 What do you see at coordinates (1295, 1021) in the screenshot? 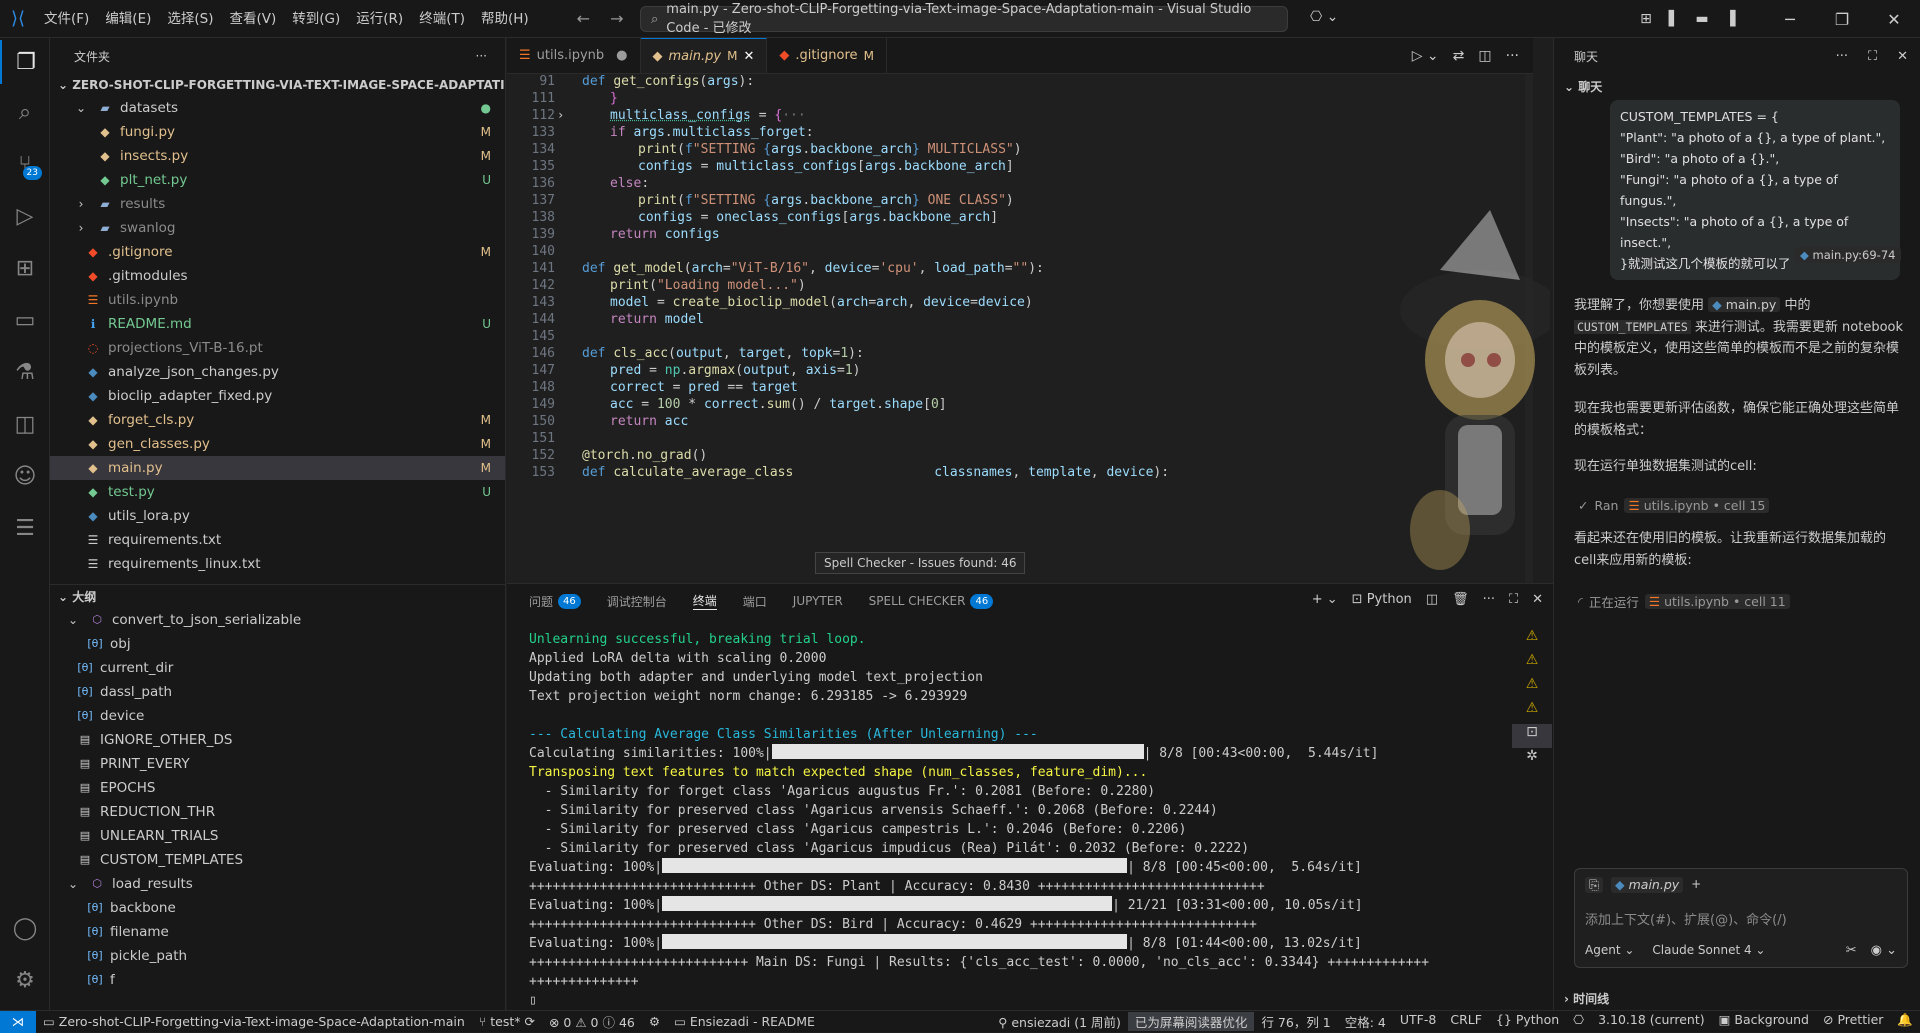
I see `cursor-position: 行 76，列 1` at bounding box center [1295, 1021].